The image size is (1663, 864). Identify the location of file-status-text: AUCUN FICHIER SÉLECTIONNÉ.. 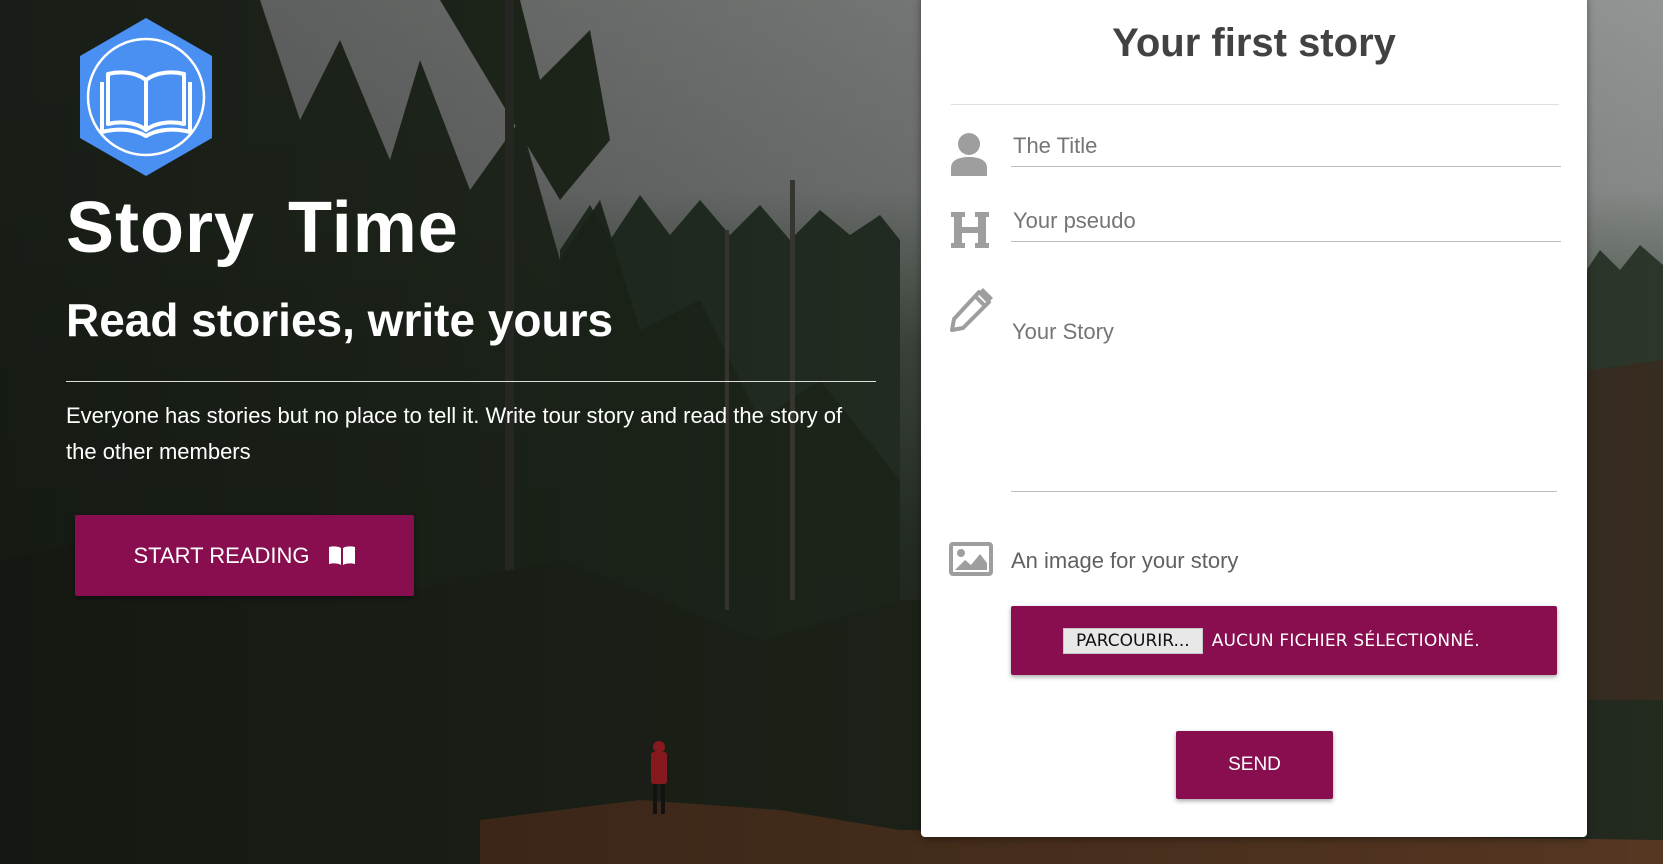
(1345, 640).